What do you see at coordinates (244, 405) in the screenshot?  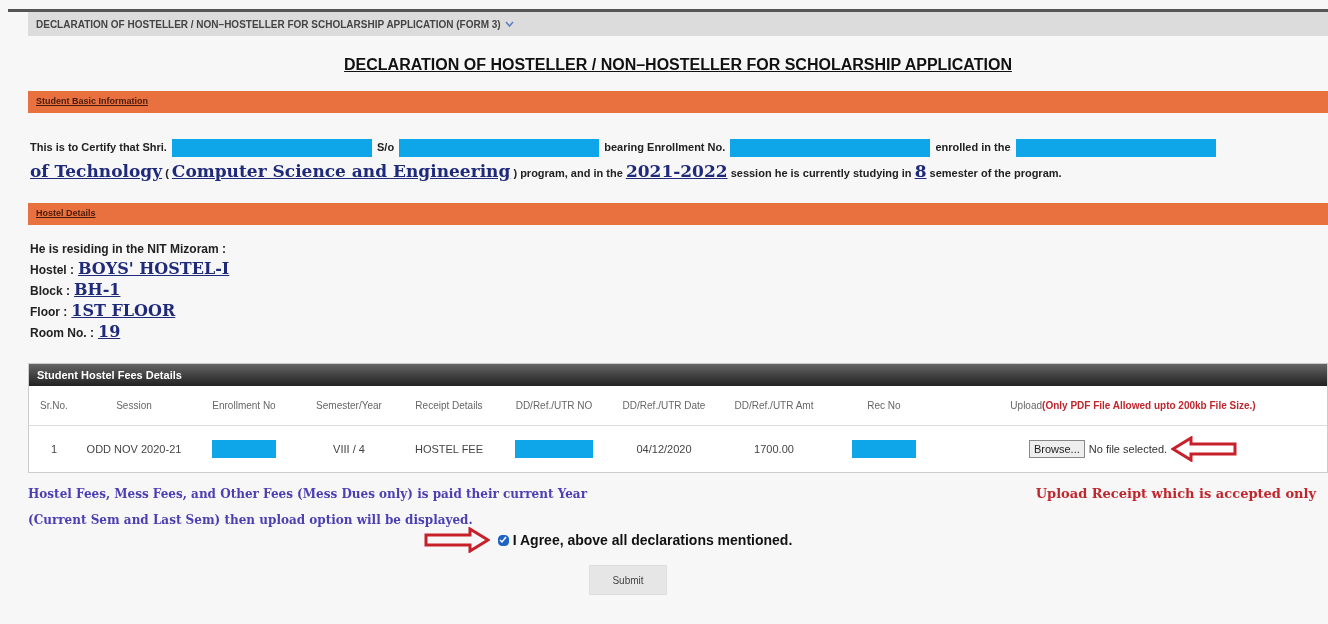 I see `column-header: Enrollment No` at bounding box center [244, 405].